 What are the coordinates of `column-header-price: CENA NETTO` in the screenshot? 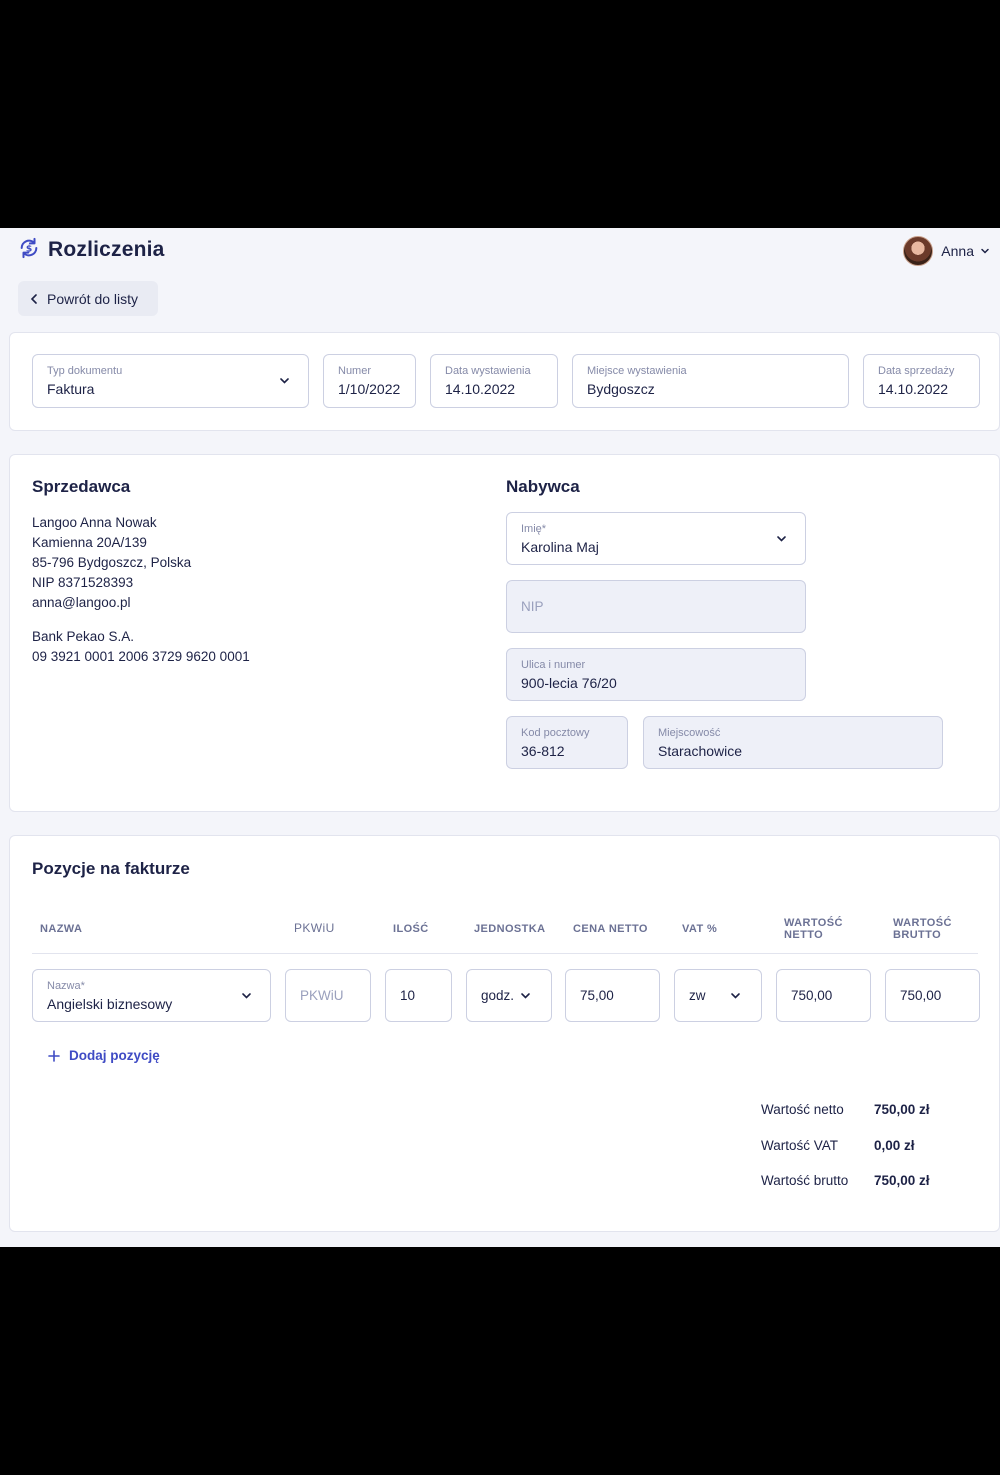 It's located at (610, 929).